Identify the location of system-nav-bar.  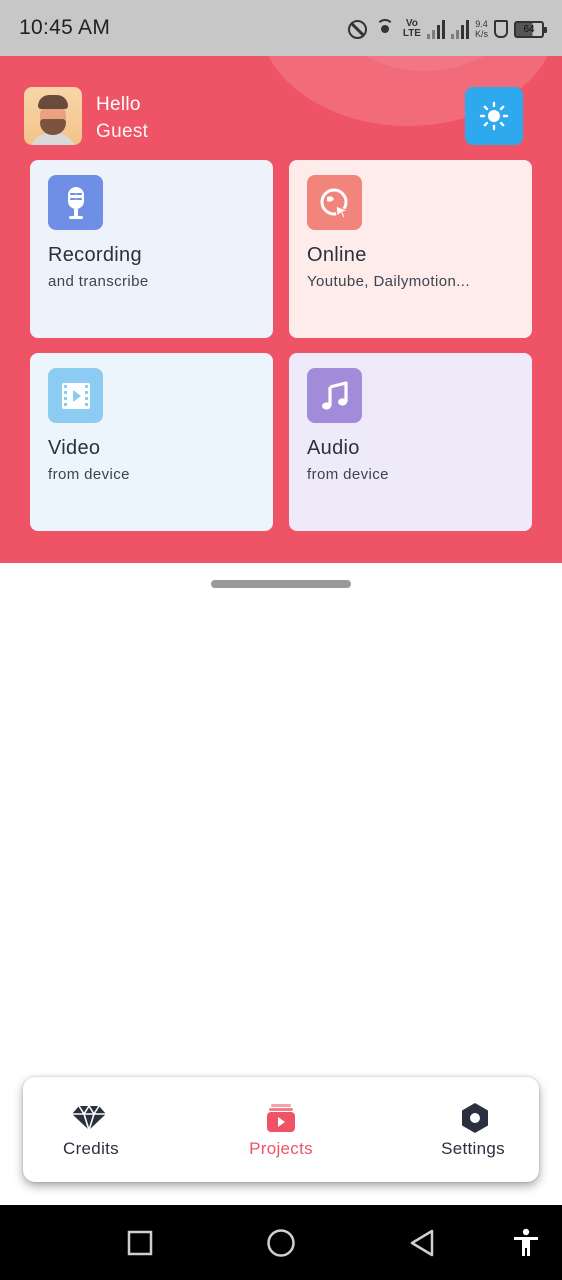
(281, 1242).